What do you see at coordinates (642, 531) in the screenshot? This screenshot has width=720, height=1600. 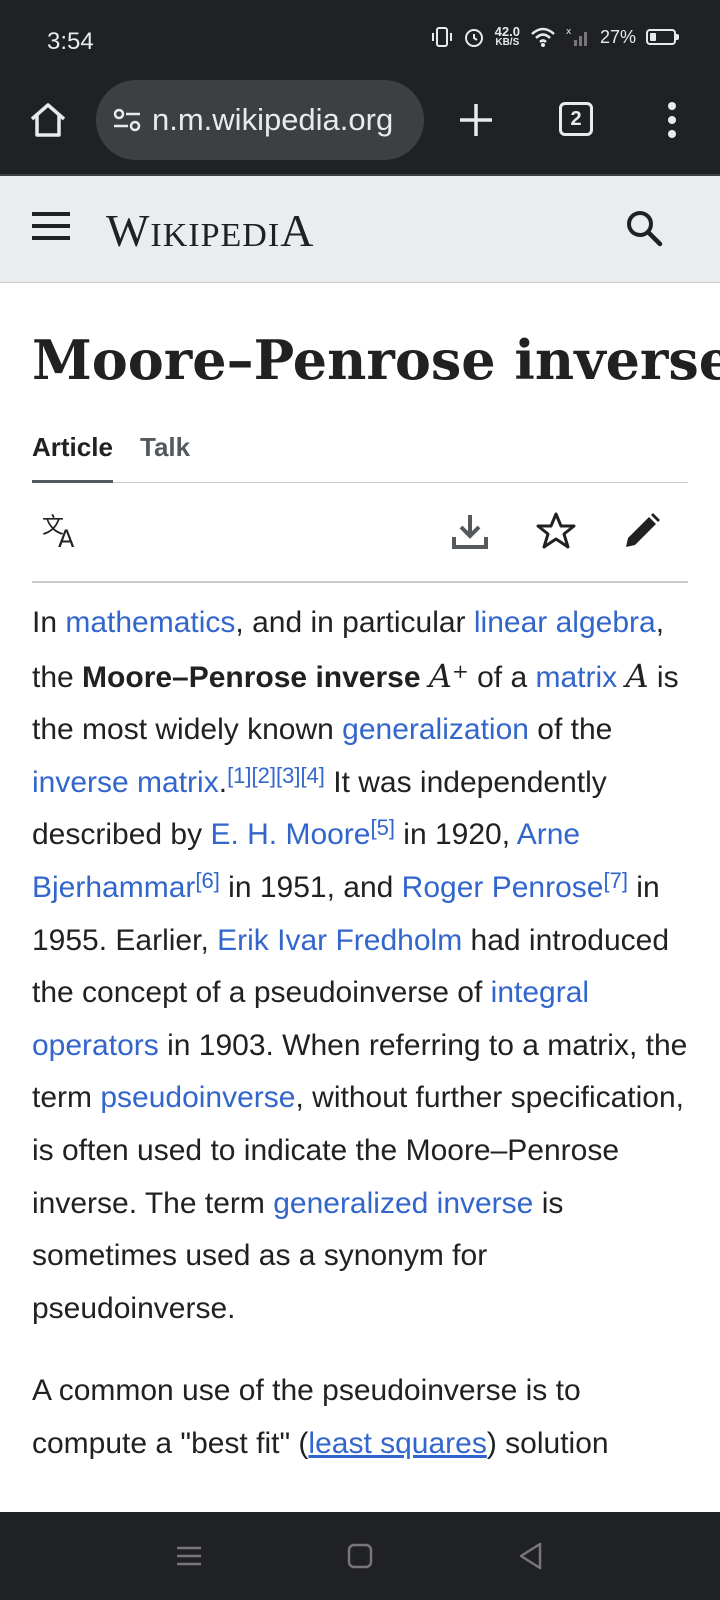 I see `edit-pencil-icon` at bounding box center [642, 531].